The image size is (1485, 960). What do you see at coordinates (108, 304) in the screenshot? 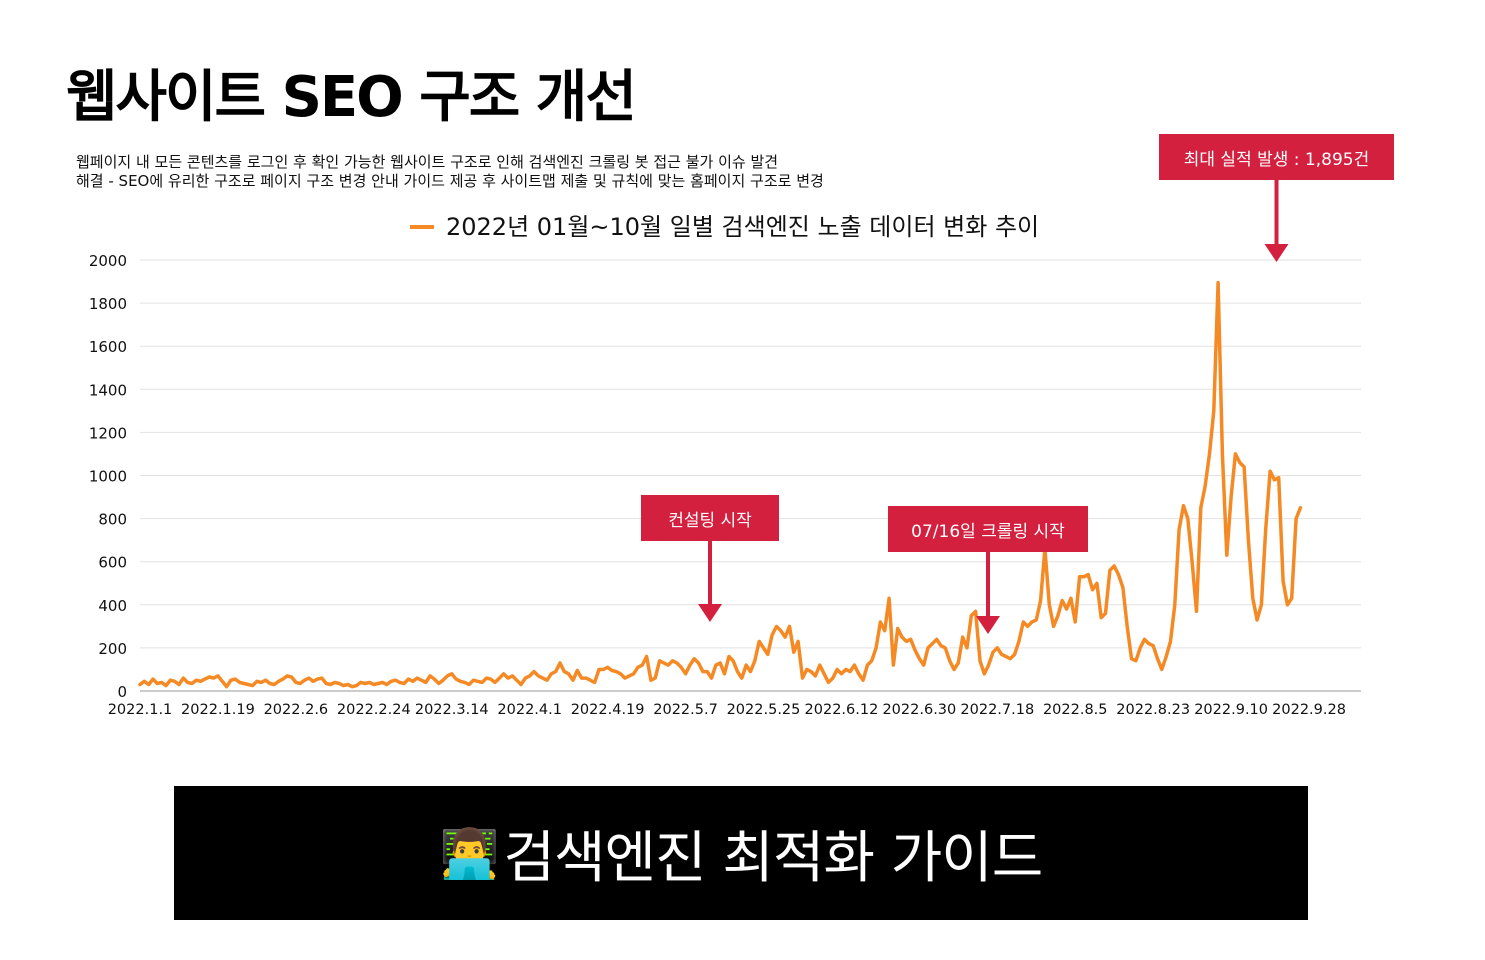
I see `y-tick-label: 1800` at bounding box center [108, 304].